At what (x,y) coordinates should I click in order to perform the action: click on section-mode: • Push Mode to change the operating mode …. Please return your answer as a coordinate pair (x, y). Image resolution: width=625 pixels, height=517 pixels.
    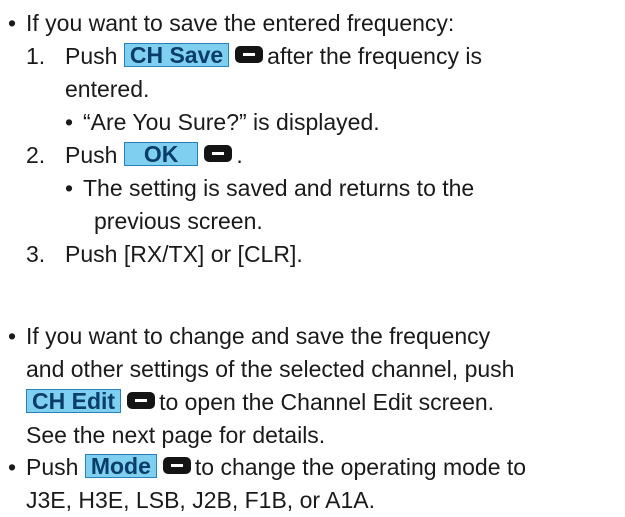
    Looking at the image, I should click on (312, 484).